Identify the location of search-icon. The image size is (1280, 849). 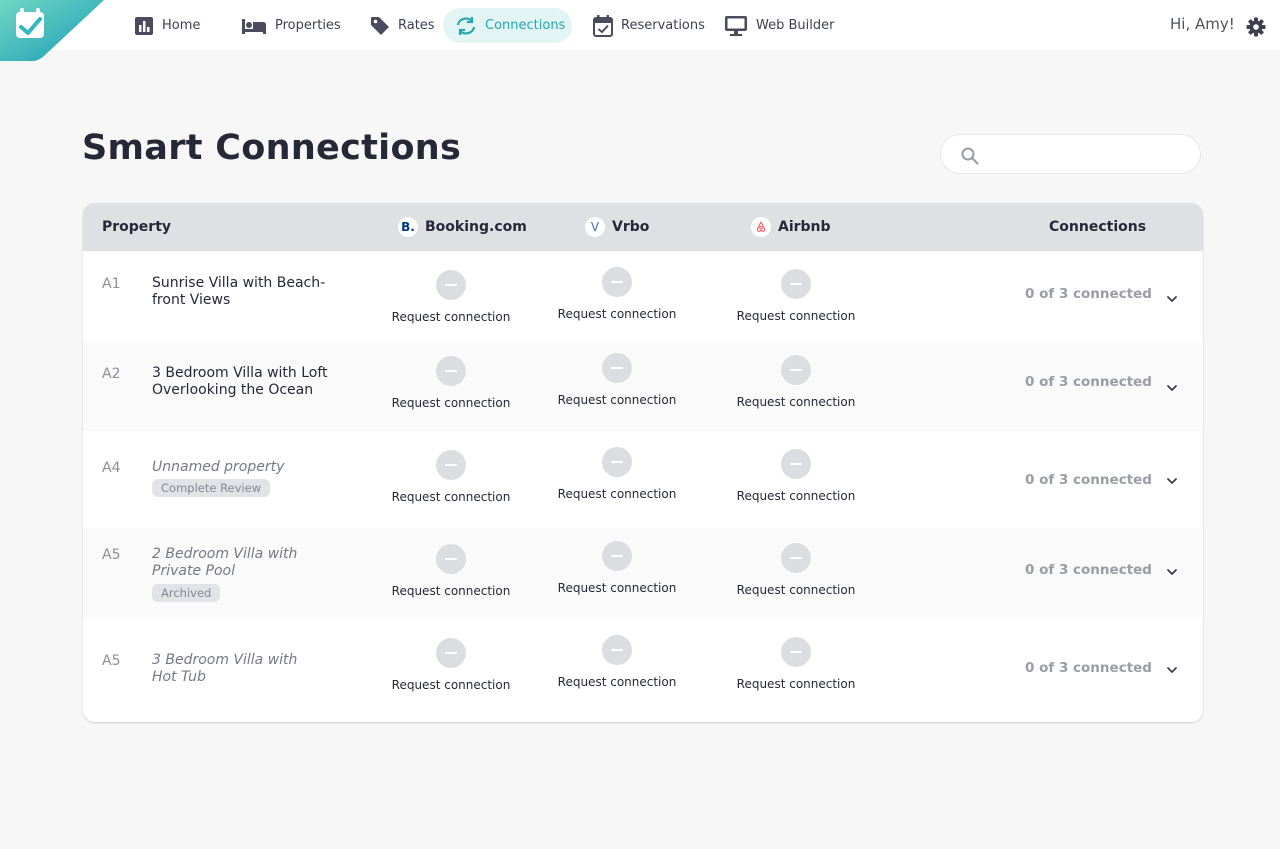
(970, 156).